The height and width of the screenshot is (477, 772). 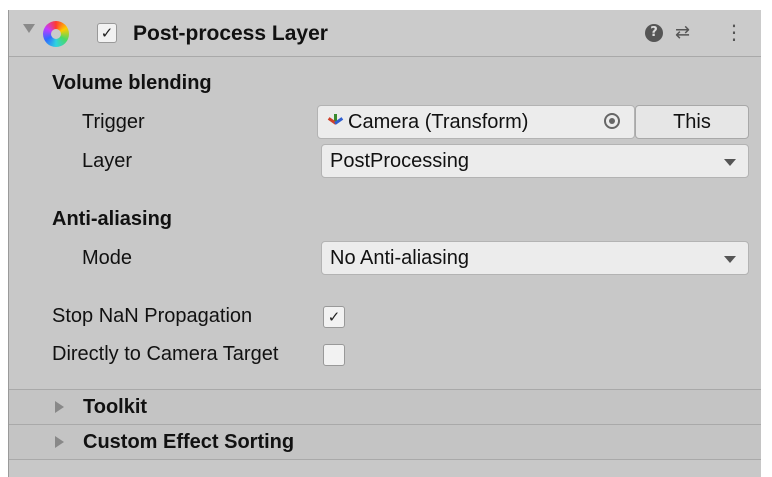 What do you see at coordinates (334, 317) in the screenshot?
I see `stop-nan-checkbox: ✓` at bounding box center [334, 317].